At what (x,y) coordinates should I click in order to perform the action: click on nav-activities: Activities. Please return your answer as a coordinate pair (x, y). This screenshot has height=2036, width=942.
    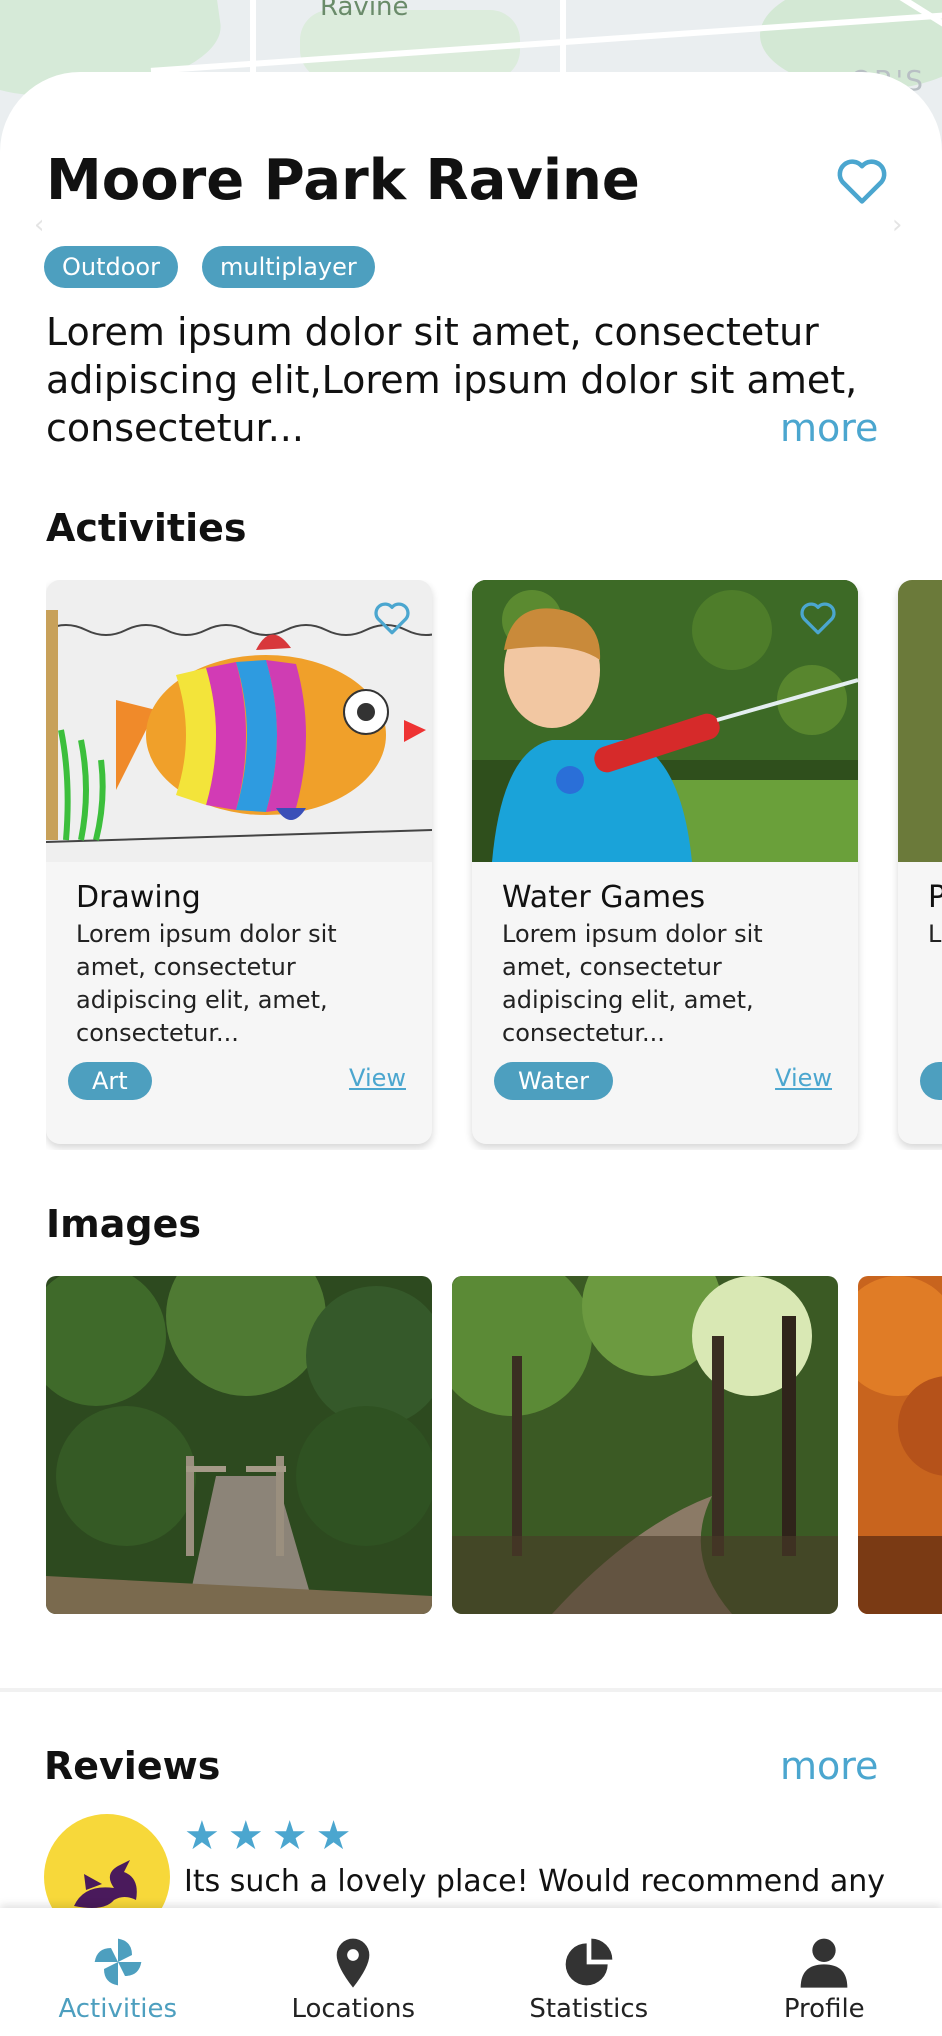
    Looking at the image, I should click on (118, 1972).